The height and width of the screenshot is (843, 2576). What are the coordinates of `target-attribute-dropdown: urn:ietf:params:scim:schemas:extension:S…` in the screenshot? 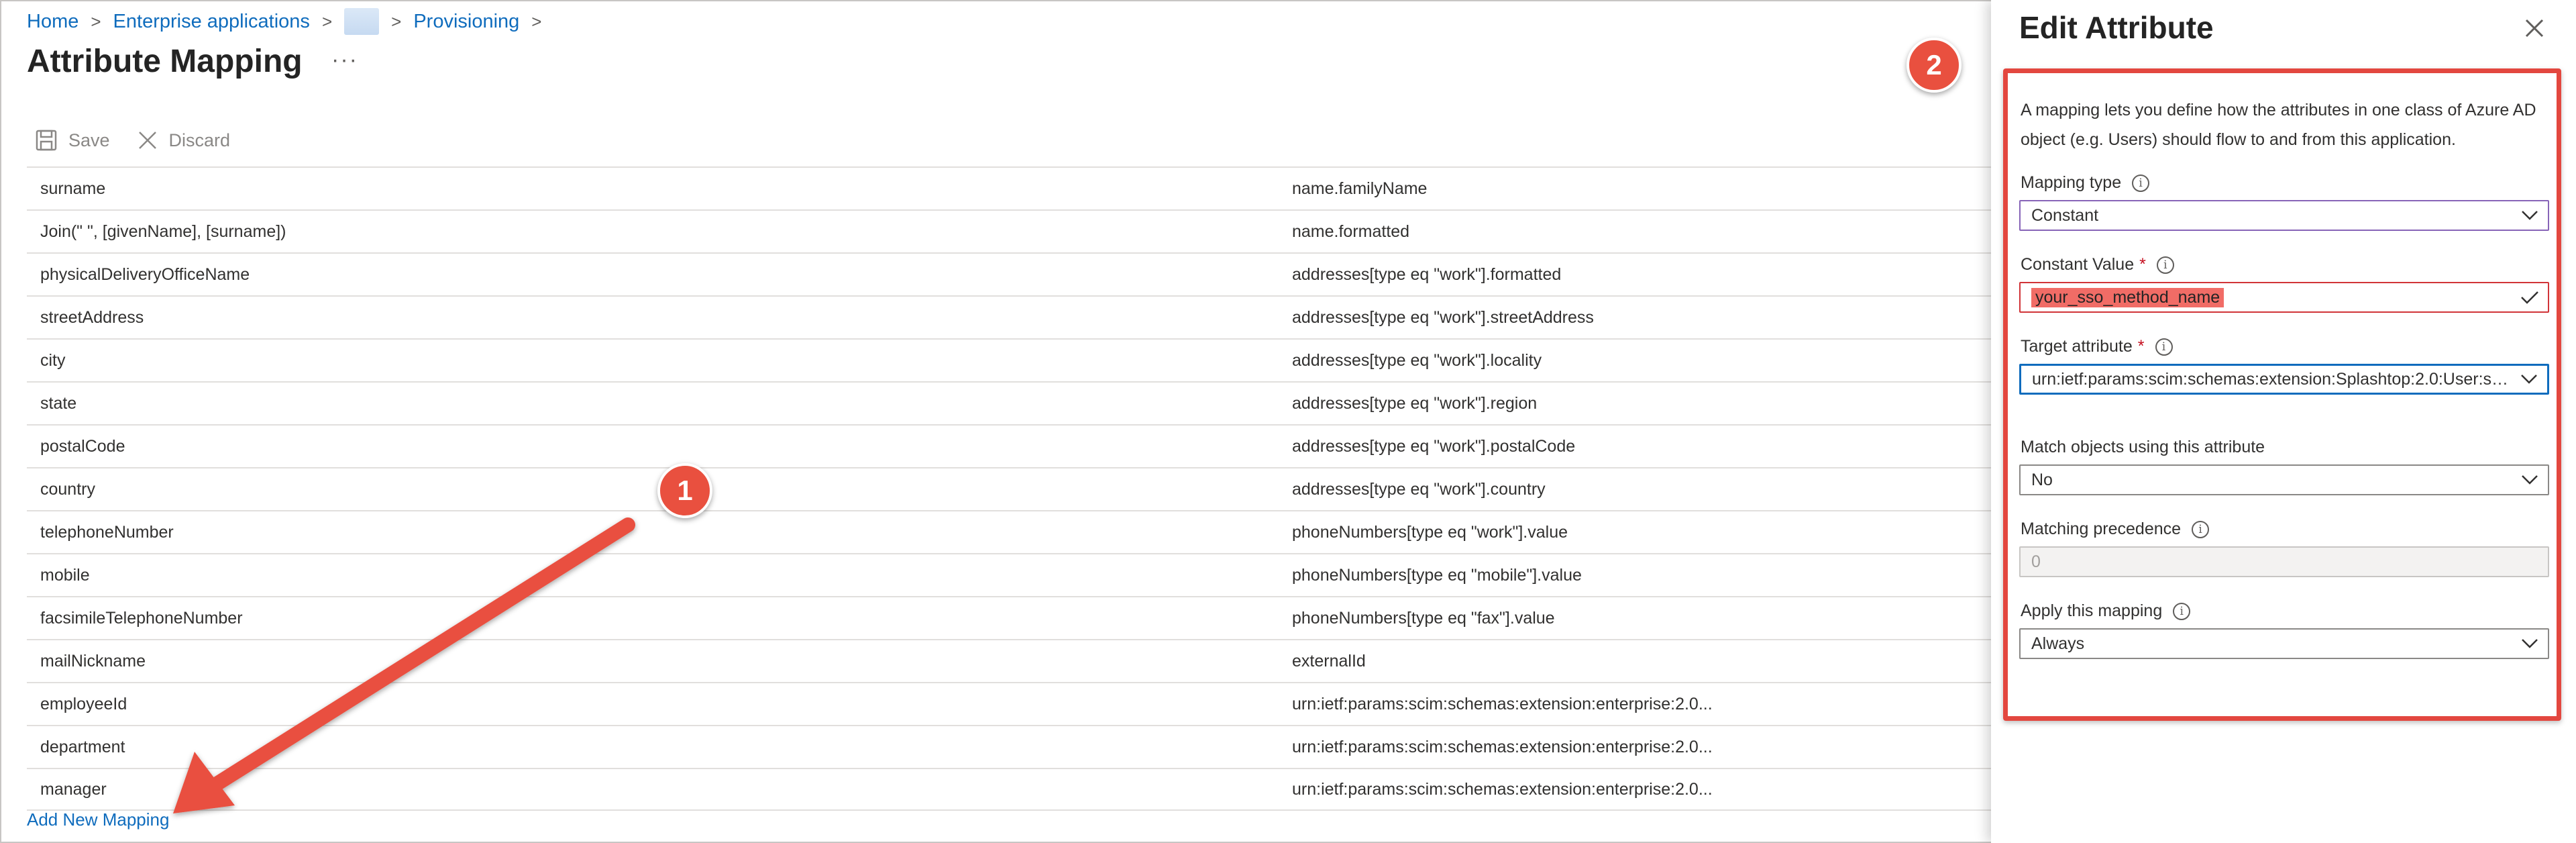 It's located at (2284, 380).